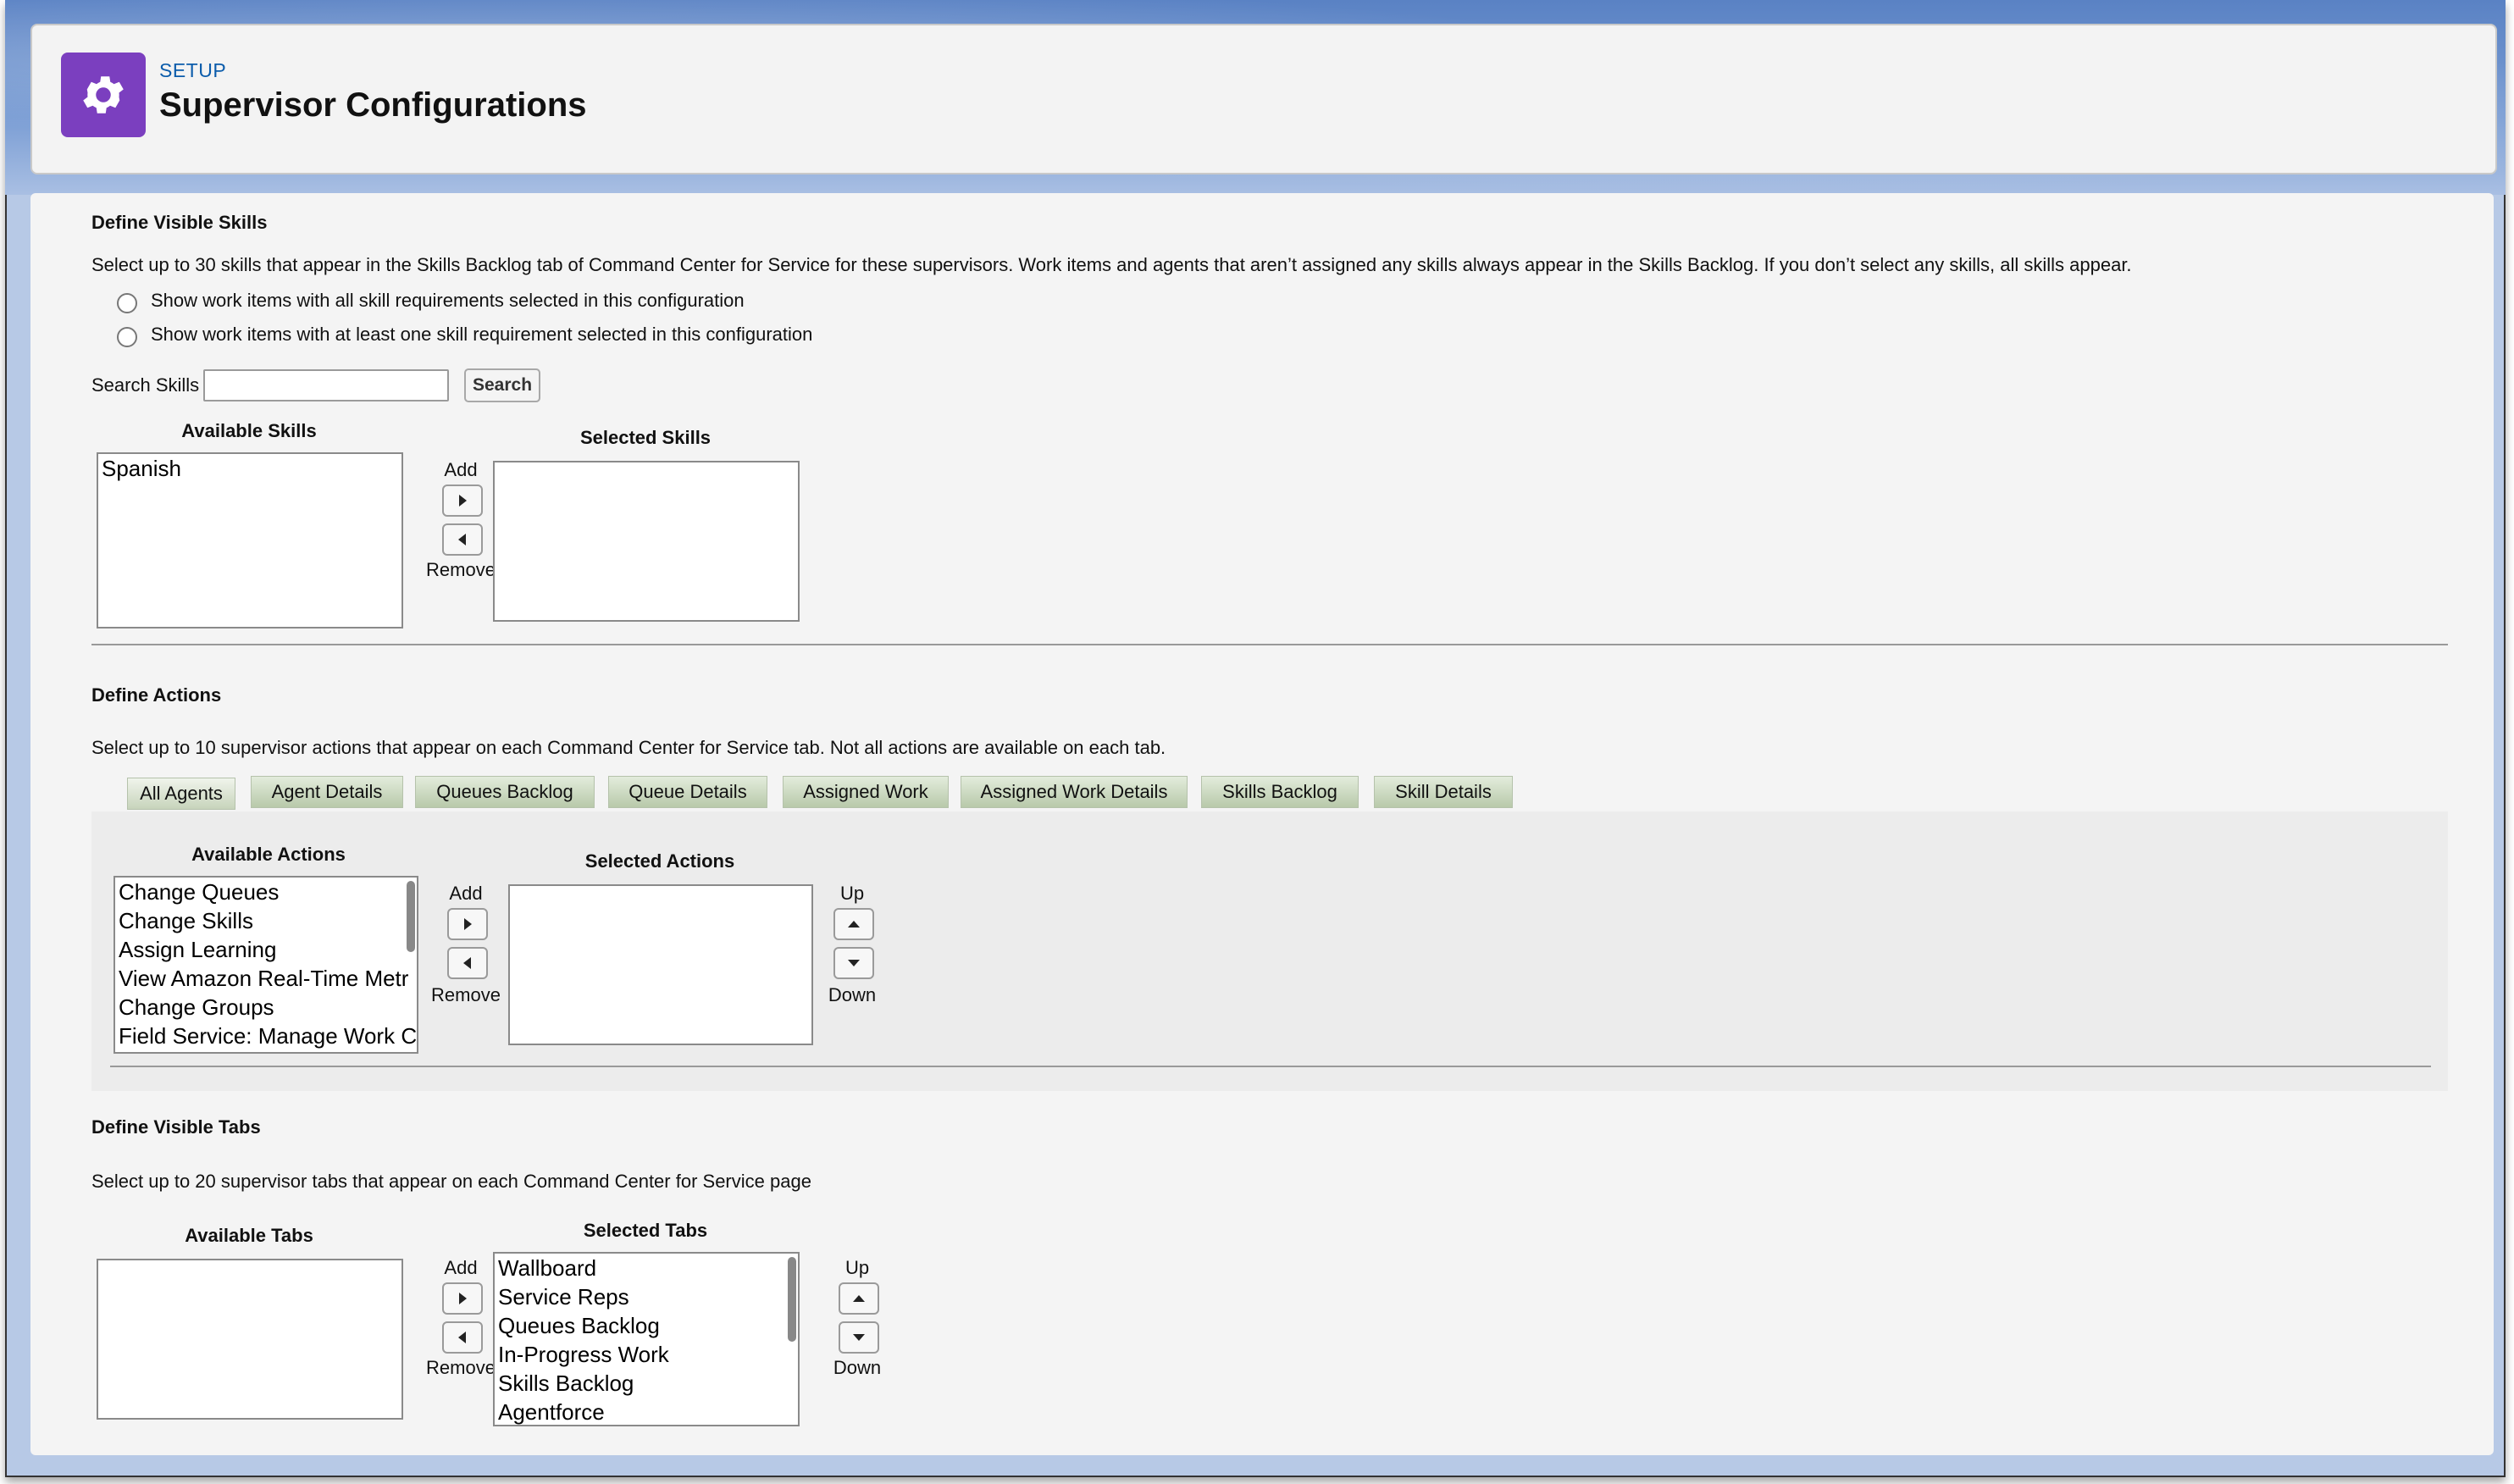  I want to click on tabs-down-button, so click(859, 1337).